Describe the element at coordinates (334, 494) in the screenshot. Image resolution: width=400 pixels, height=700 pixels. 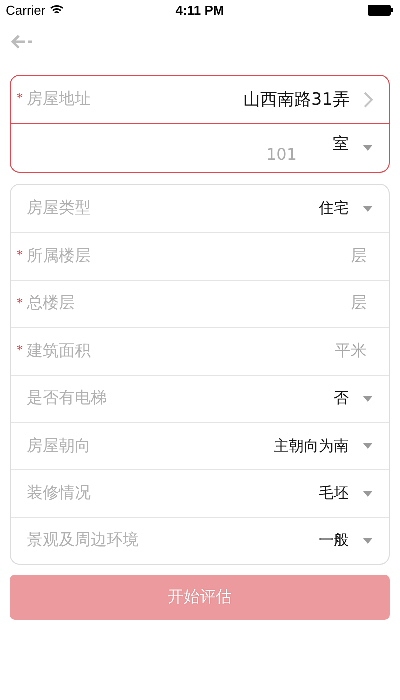
I see `field-value: 毛坯` at that location.